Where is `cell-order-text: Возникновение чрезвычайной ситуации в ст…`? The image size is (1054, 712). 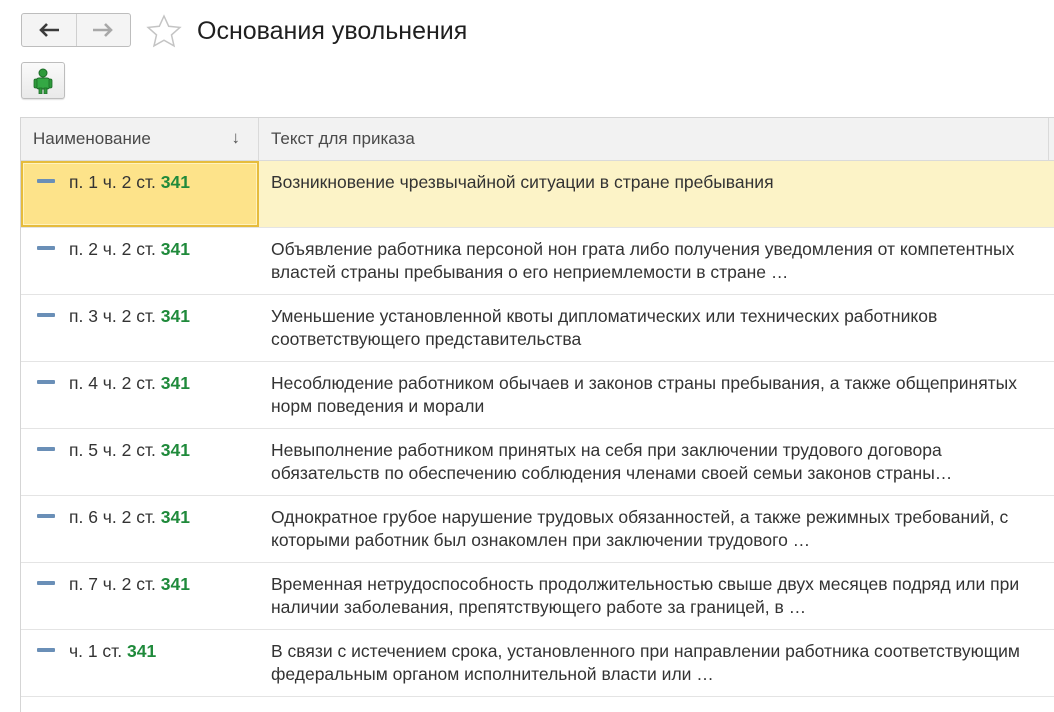 cell-order-text: Возникновение чрезвычайной ситуации в ст… is located at coordinates (522, 182).